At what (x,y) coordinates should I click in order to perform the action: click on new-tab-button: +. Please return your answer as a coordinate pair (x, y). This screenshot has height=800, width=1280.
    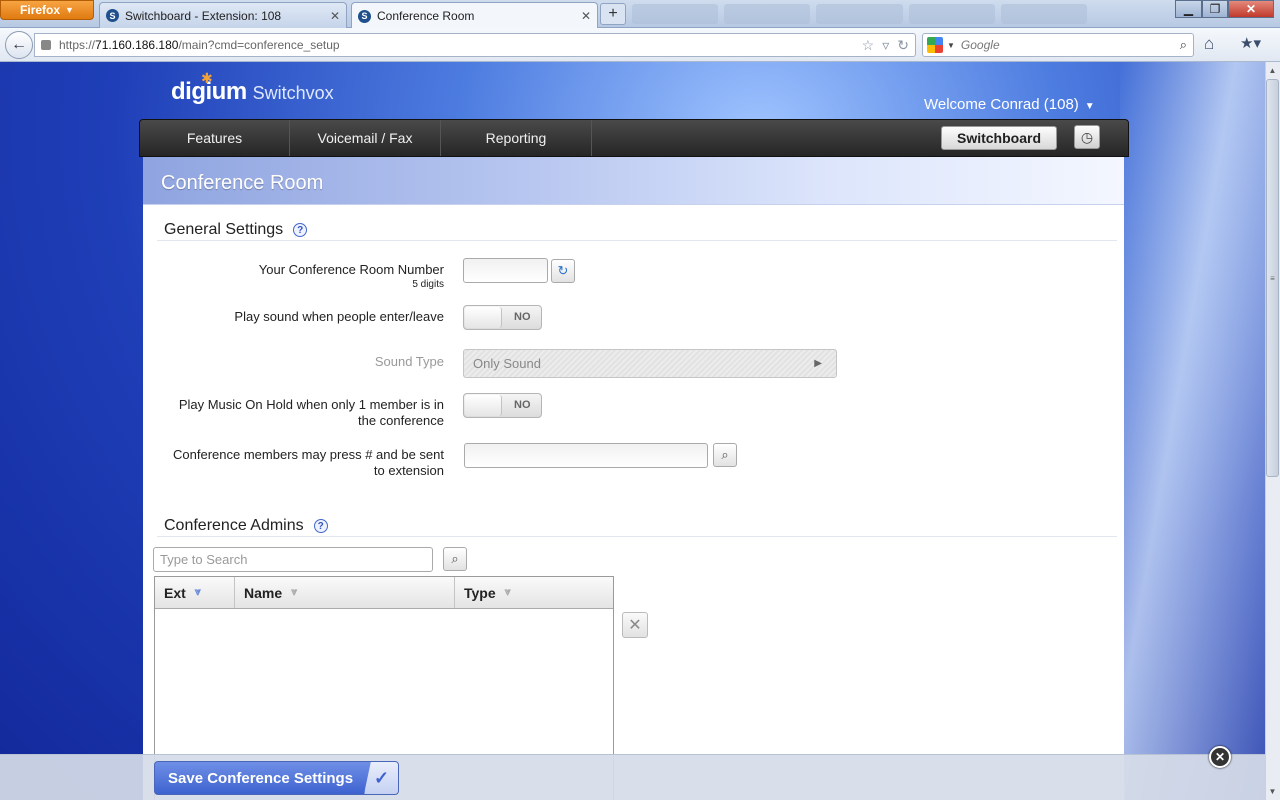
    Looking at the image, I should click on (613, 14).